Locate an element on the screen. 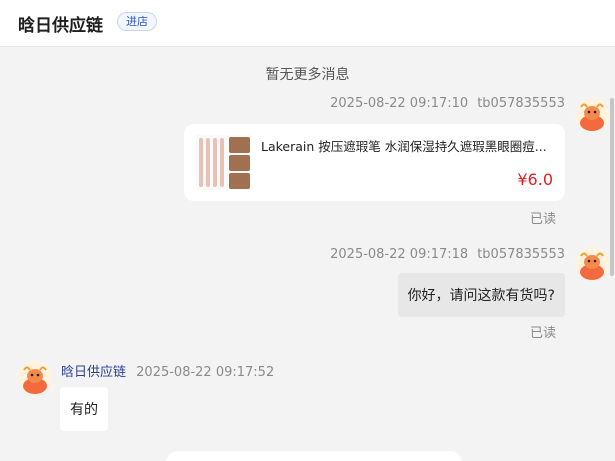 Image resolution: width=615 pixels, height=461 pixels. message-bubble: 你好，请问这款有货吗? is located at coordinates (481, 295).